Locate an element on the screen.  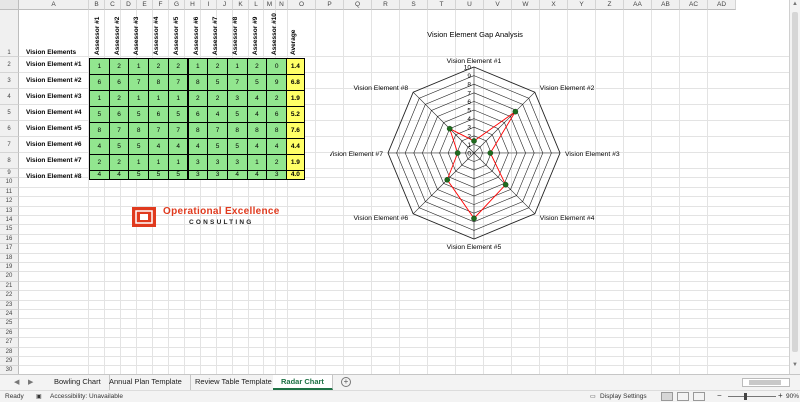
row-header-6: 6 is located at coordinates (9, 129).